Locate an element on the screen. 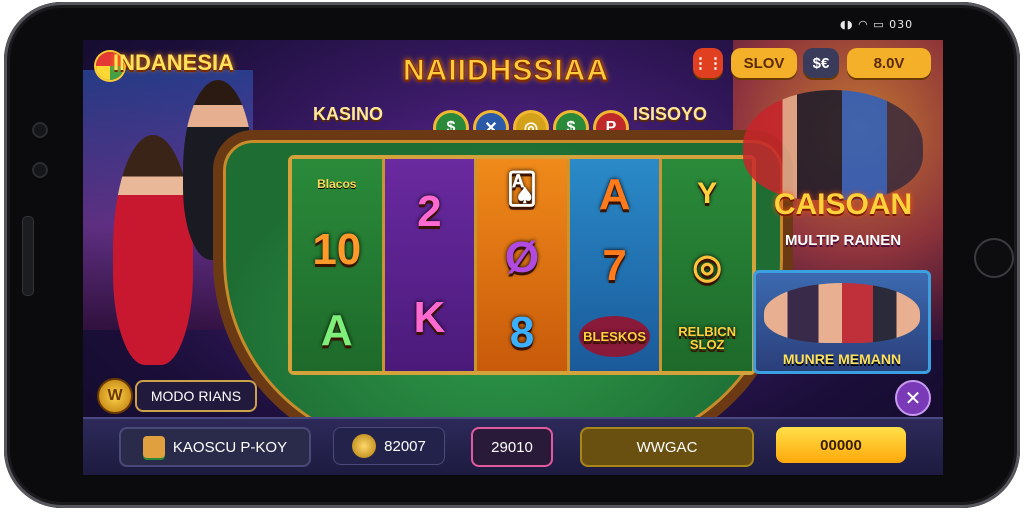 Image resolution: width=1024 pixels, height=512 pixels. reel: Blacos 10 A is located at coordinates (338, 265).